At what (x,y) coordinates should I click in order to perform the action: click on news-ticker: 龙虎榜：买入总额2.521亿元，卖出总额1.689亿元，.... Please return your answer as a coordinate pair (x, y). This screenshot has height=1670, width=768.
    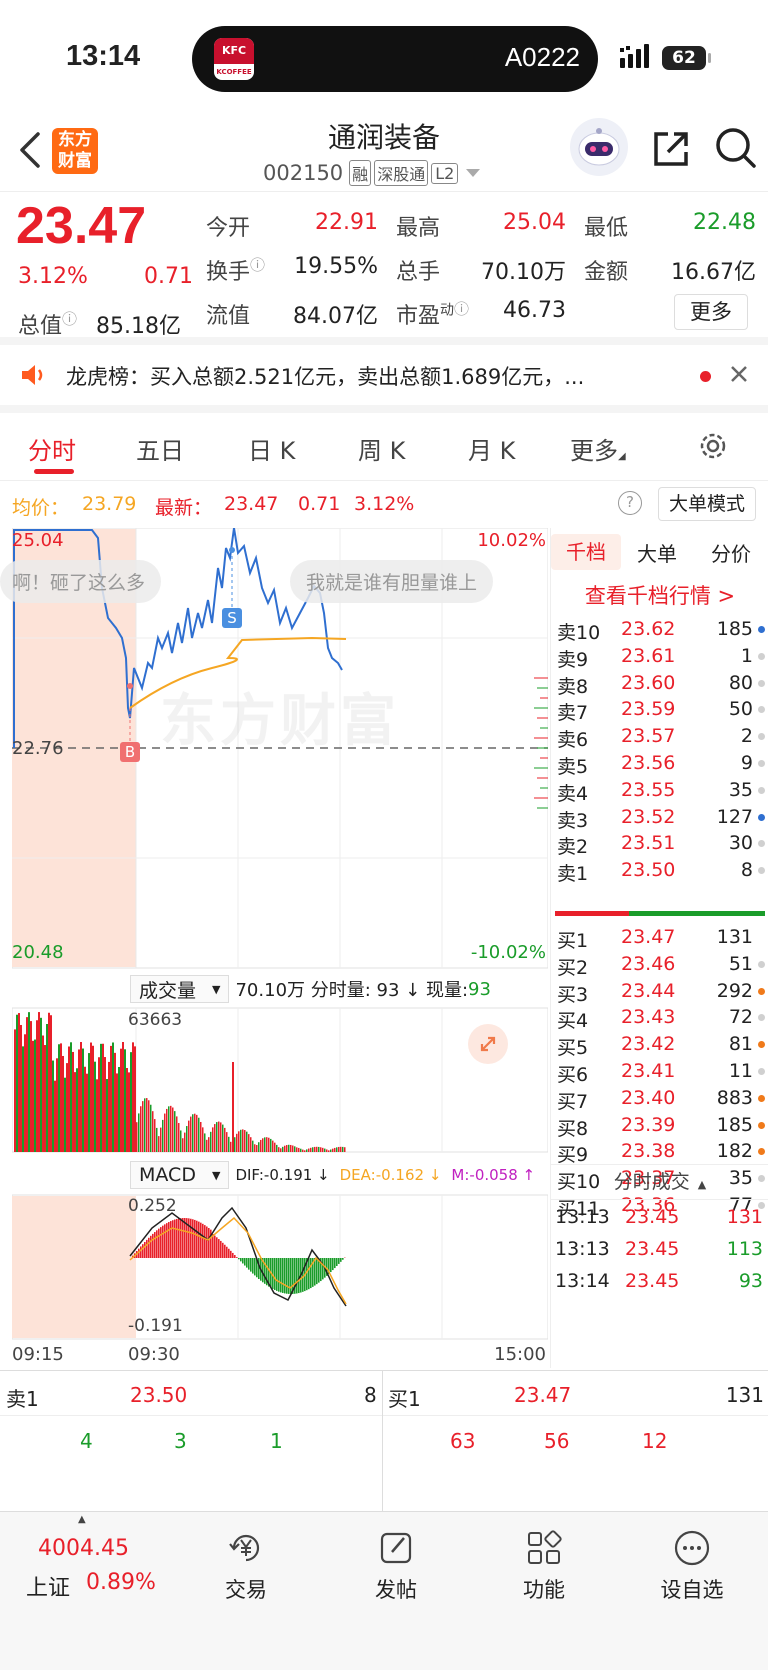
    Looking at the image, I should click on (384, 379).